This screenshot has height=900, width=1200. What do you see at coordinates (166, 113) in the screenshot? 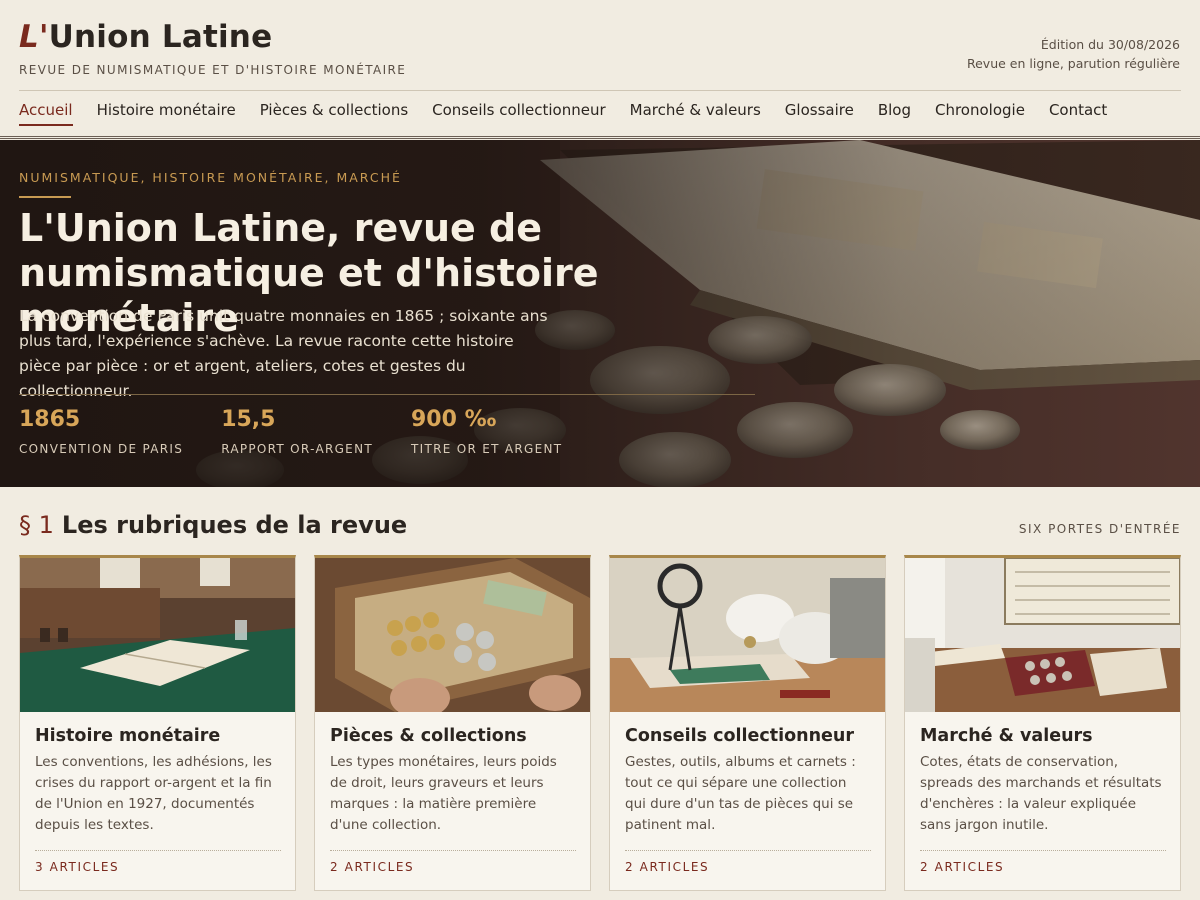
I see `nav-item-histoire-monetaire: Histoire monétaire` at bounding box center [166, 113].